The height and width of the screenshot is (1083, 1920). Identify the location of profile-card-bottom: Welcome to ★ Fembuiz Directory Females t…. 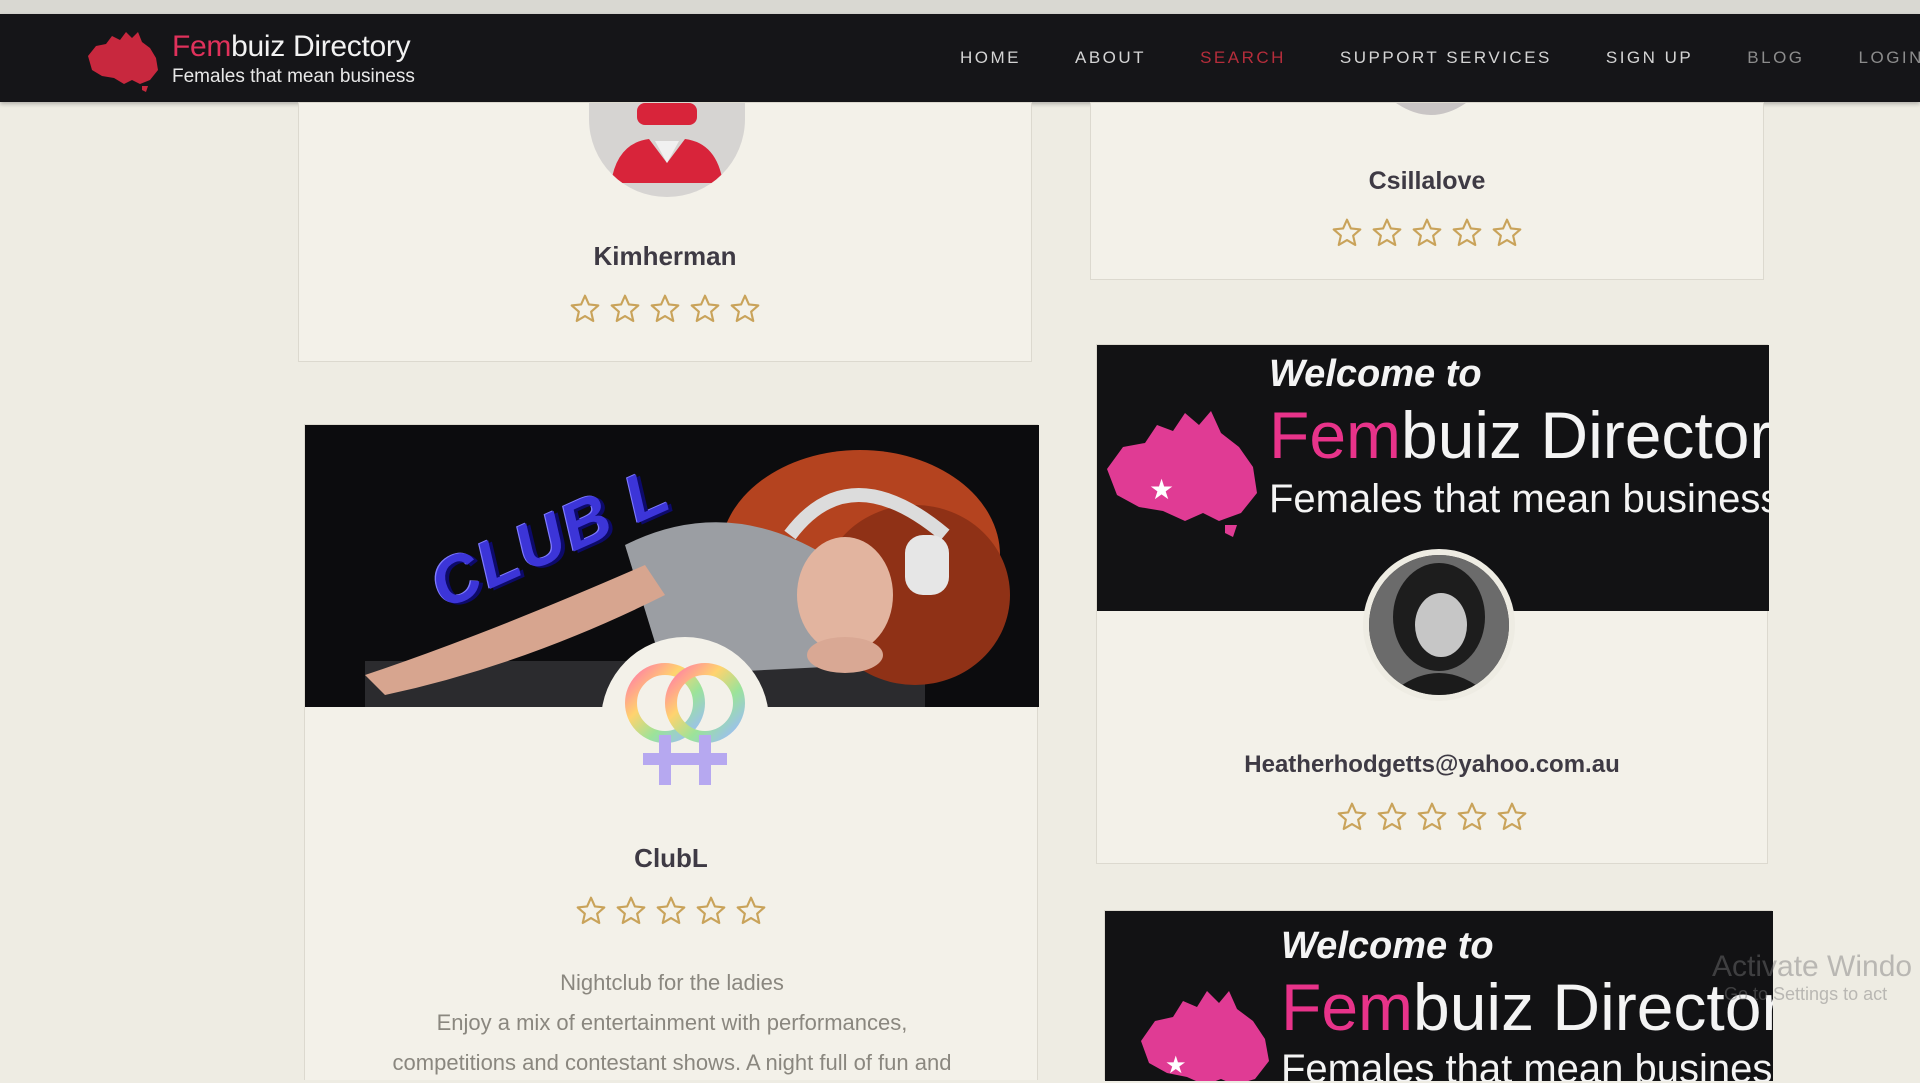
(1438, 995).